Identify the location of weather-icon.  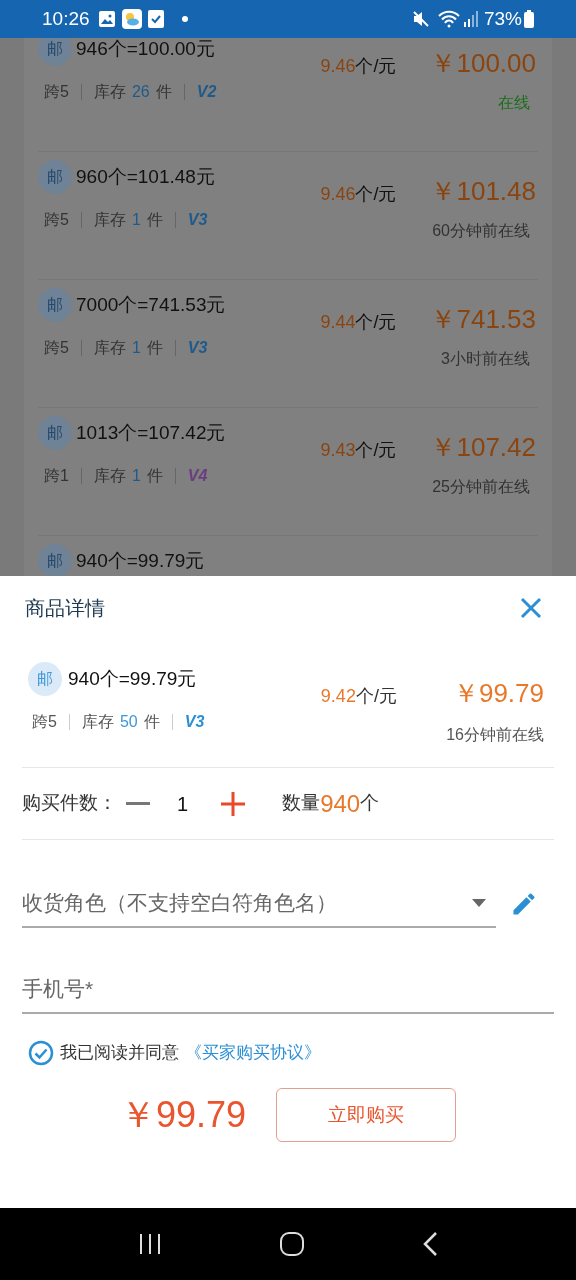
(131, 19).